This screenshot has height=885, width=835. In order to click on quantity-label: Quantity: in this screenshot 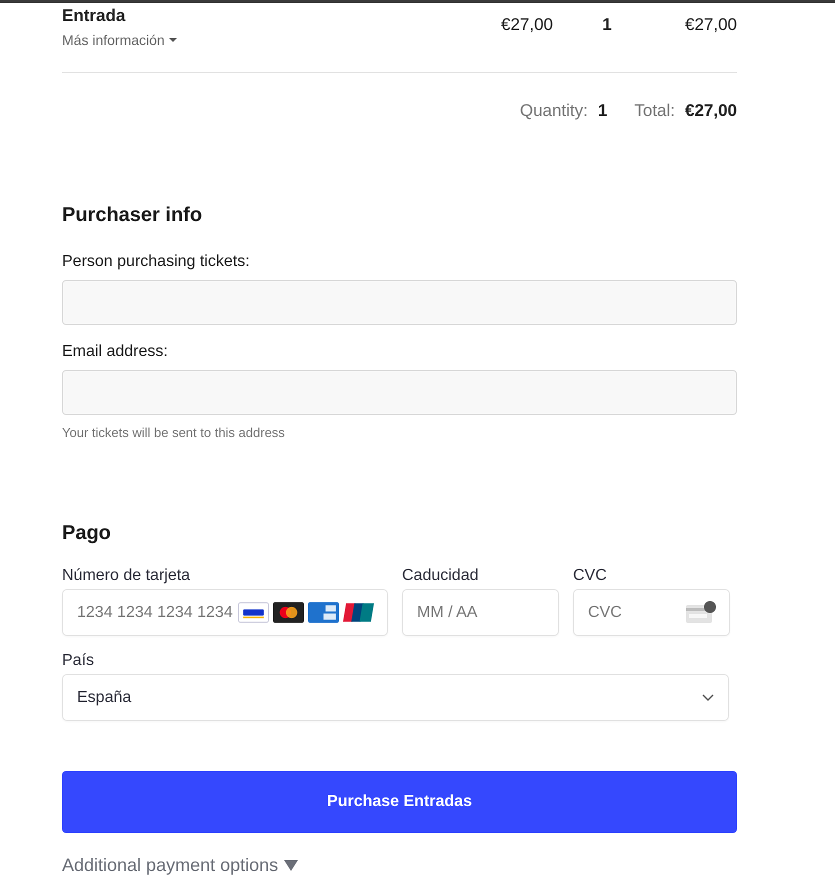, I will do `click(554, 111)`.